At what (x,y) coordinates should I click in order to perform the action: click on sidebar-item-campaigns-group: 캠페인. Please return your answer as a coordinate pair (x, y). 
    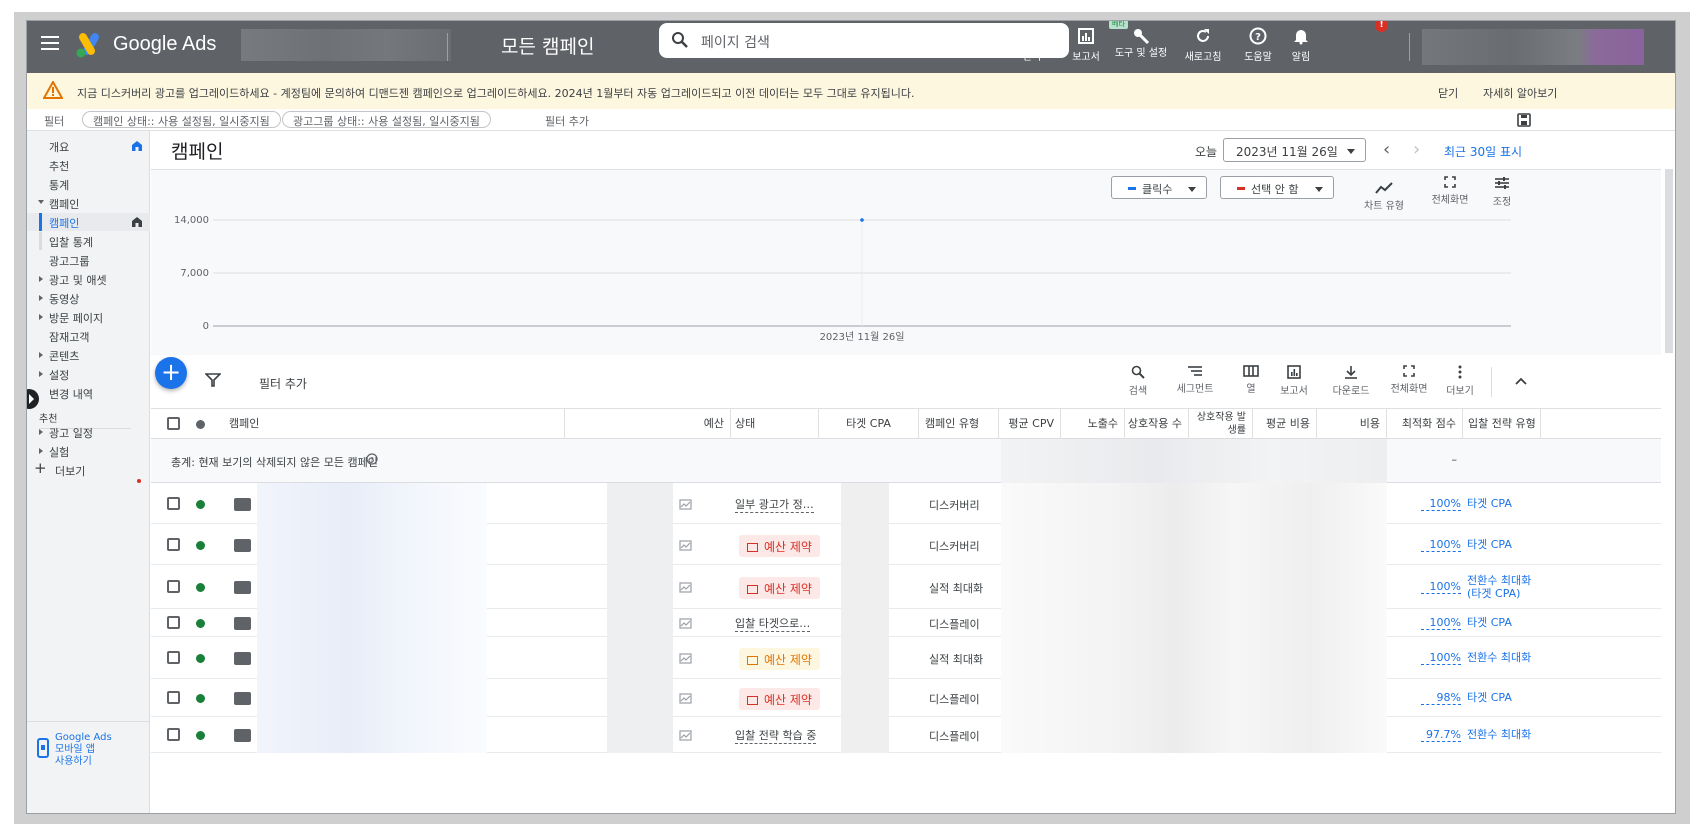
    Looking at the image, I should click on (88, 203).